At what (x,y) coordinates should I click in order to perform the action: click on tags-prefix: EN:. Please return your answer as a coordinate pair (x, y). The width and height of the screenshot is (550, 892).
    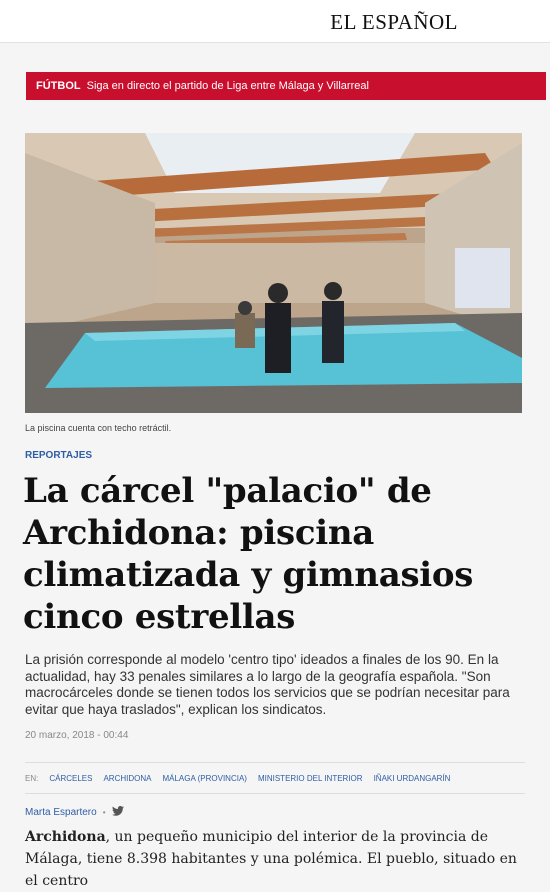
    Looking at the image, I should click on (32, 778).